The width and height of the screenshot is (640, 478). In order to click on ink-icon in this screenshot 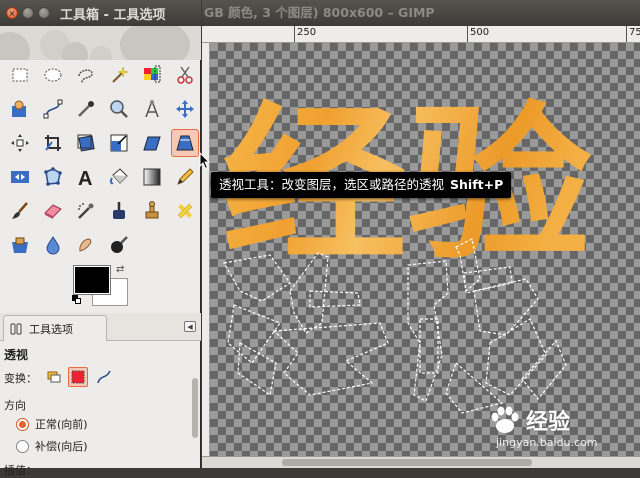, I will do `click(118, 210)`.